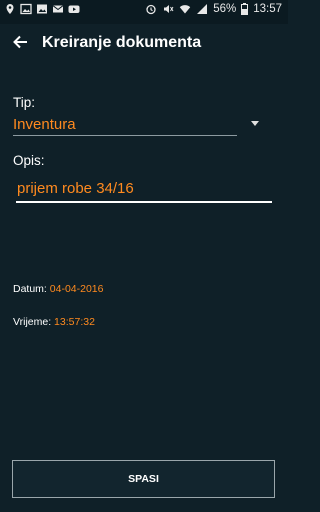 The width and height of the screenshot is (320, 512). I want to click on opis-input: prijem robe 34/16, so click(144, 191).